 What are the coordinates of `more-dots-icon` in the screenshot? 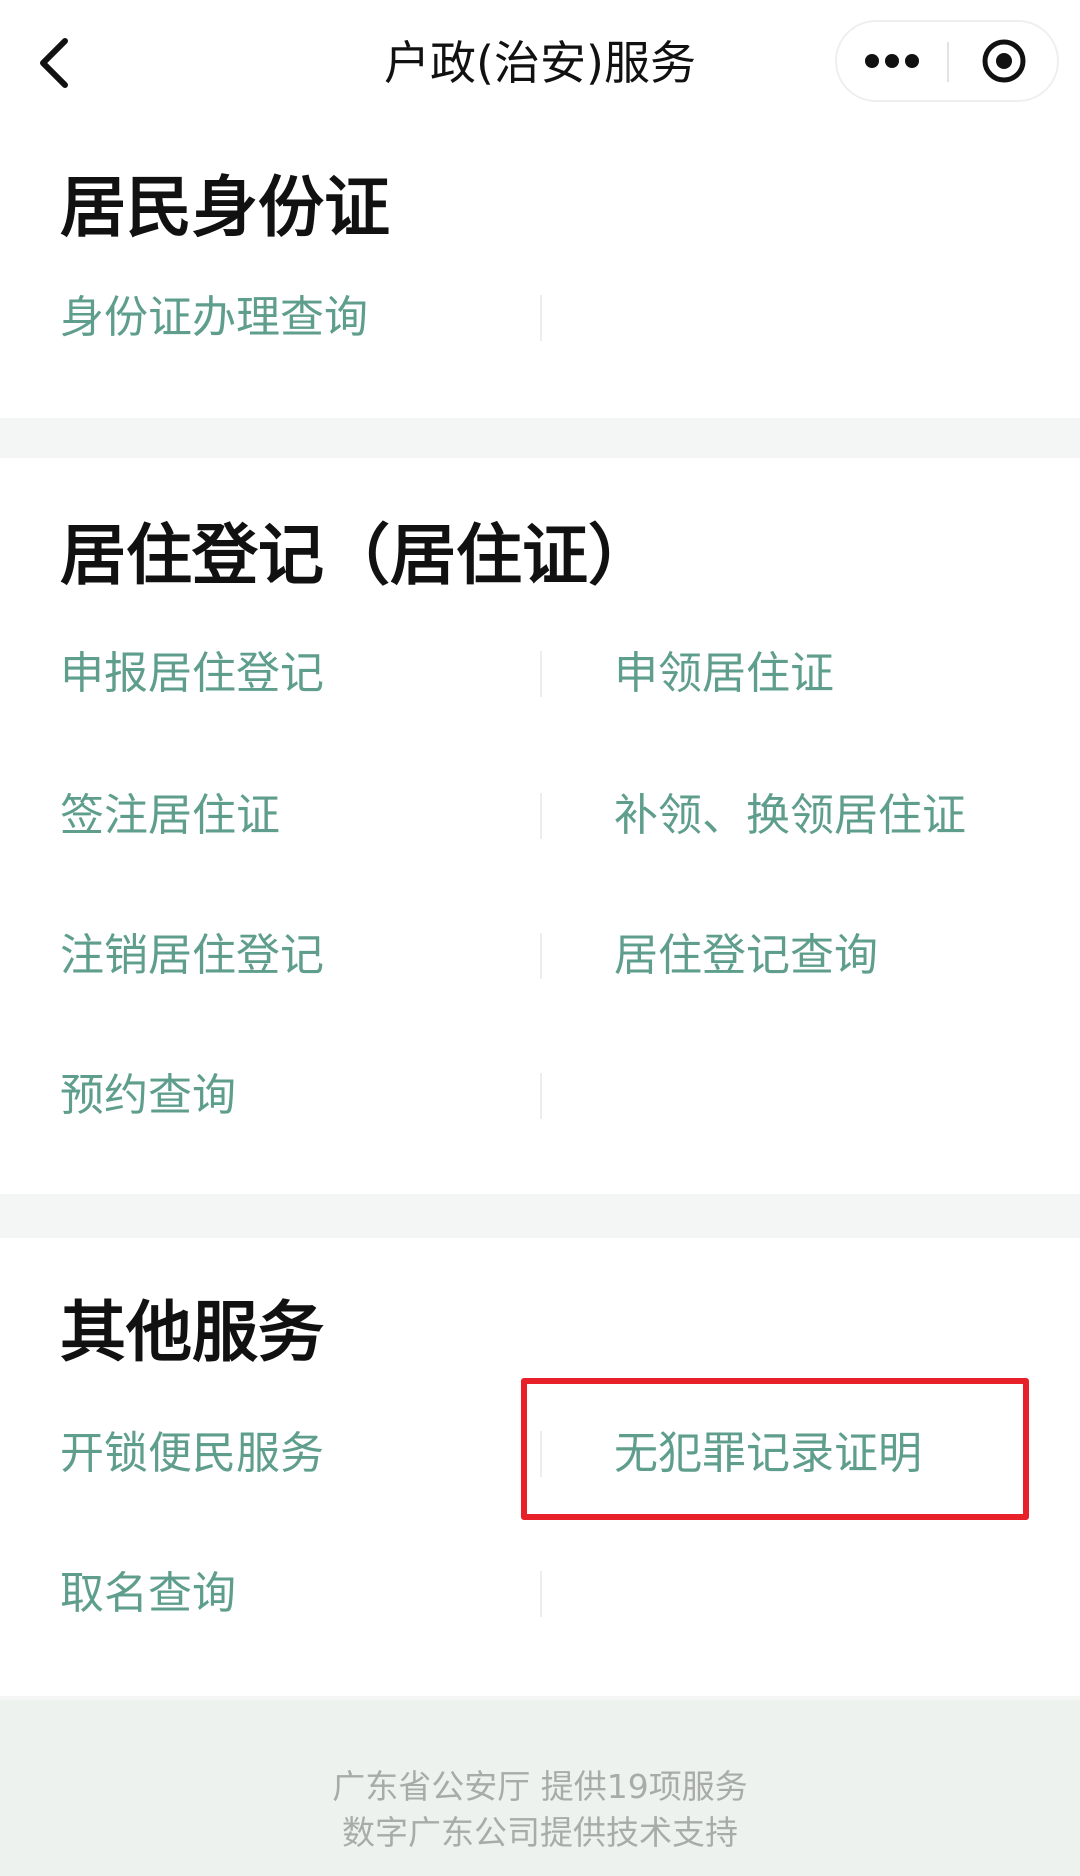 It's located at (892, 61).